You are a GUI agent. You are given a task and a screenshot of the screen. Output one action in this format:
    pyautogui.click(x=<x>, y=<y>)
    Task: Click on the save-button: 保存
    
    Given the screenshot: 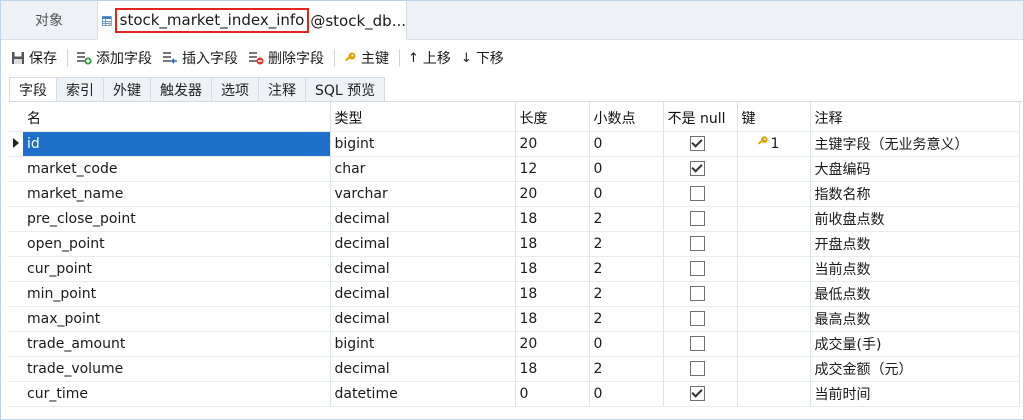 What is the action you would take?
    pyautogui.click(x=34, y=58)
    